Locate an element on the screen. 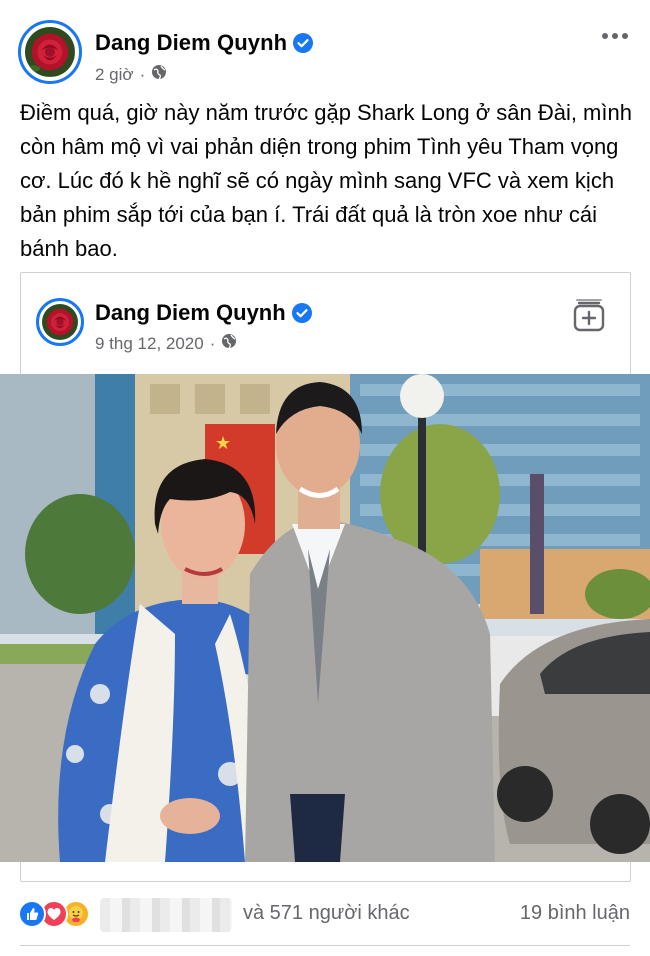 The width and height of the screenshot is (650, 956). reactions-bar: và 571 người khác 19 bình luận is located at coordinates (325, 914).